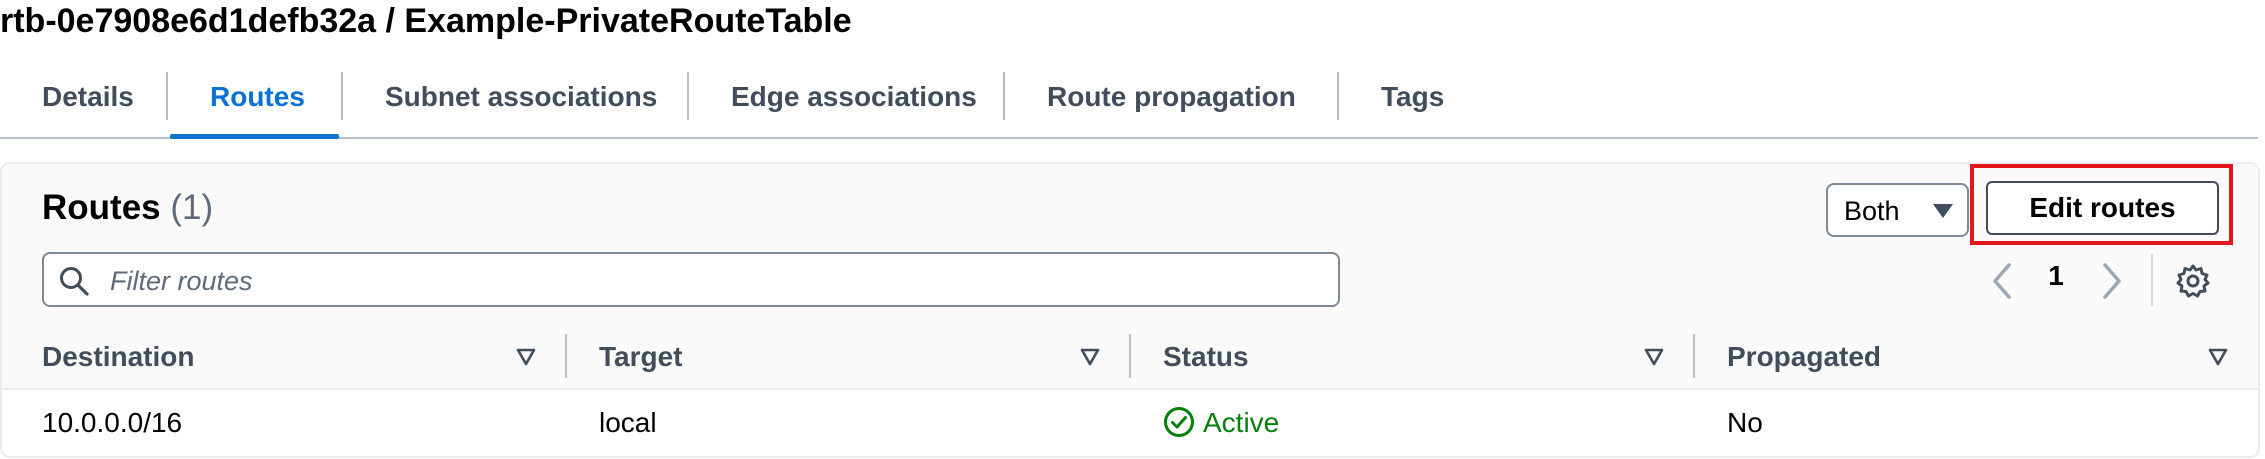 This screenshot has height=459, width=2265. I want to click on routes-count: (1), so click(192, 207).